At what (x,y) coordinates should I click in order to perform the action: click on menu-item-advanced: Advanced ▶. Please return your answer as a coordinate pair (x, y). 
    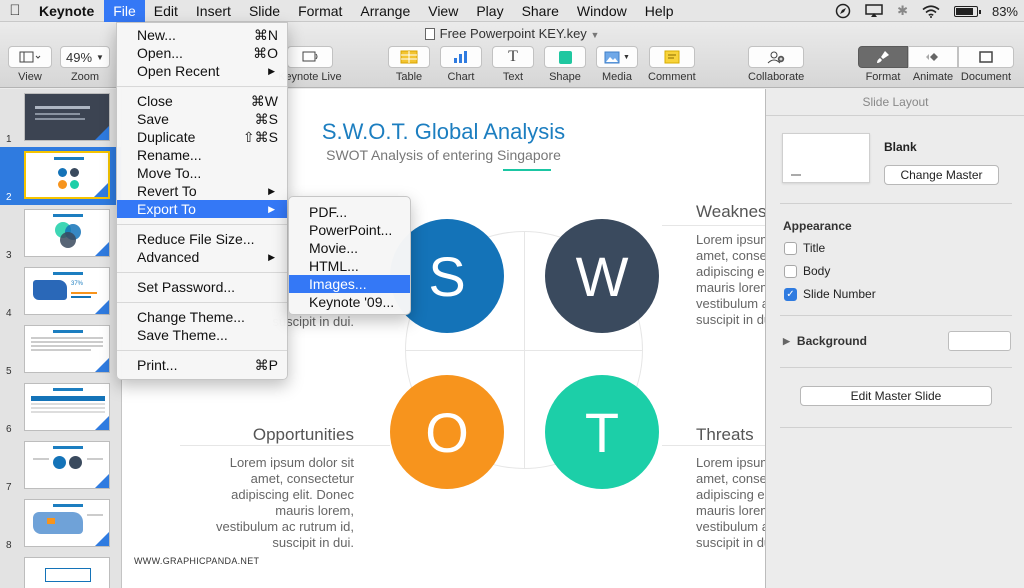
    Looking at the image, I should click on (202, 257).